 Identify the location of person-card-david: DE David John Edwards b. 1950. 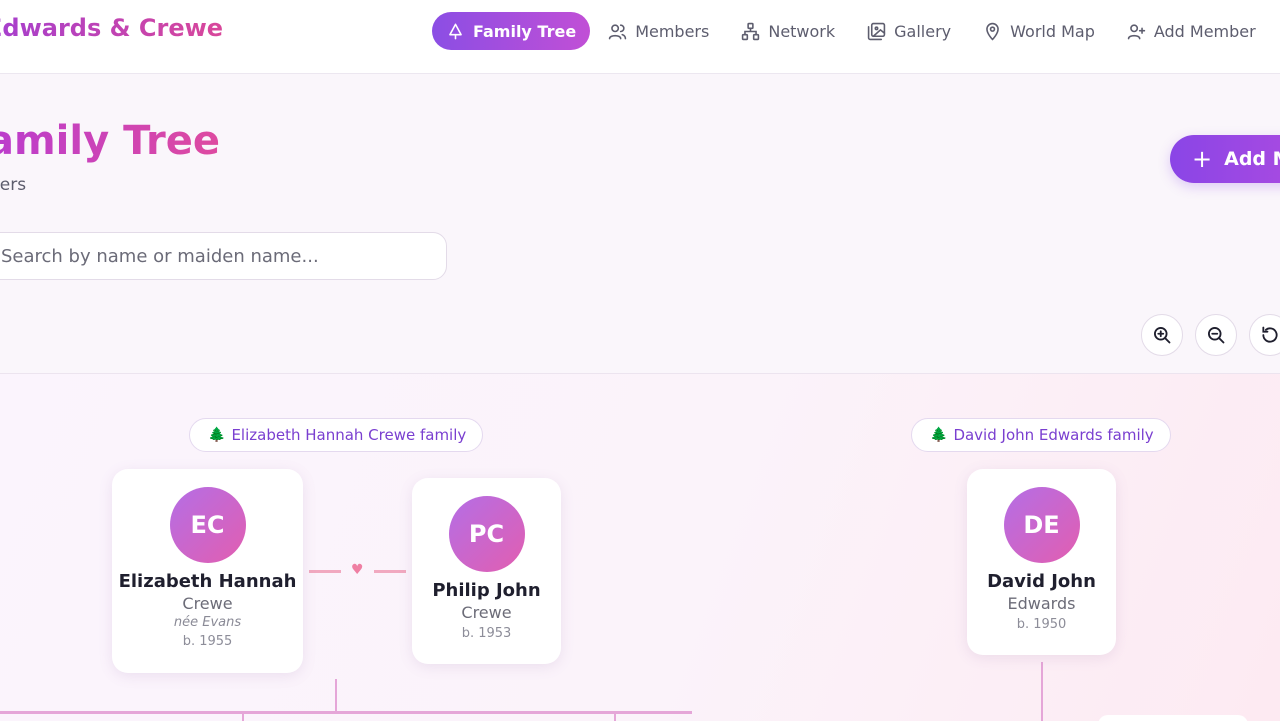
(1041, 562).